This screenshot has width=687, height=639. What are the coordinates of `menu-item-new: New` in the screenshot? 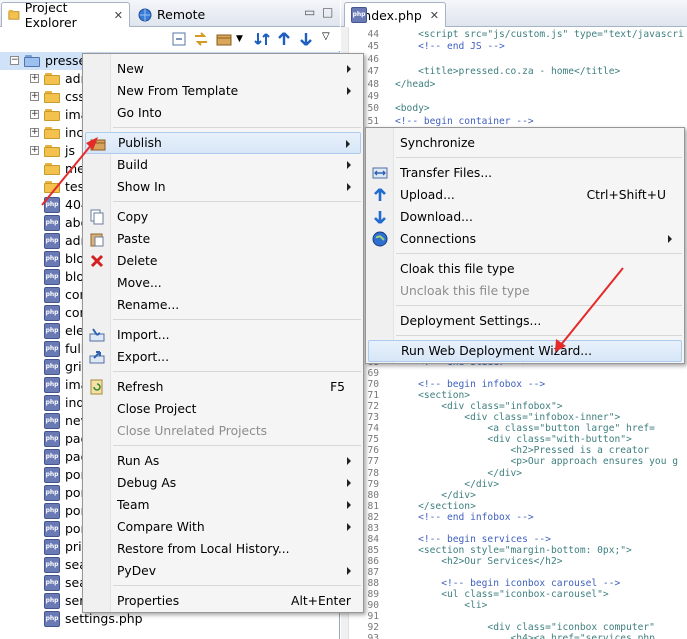 It's located at (223, 69).